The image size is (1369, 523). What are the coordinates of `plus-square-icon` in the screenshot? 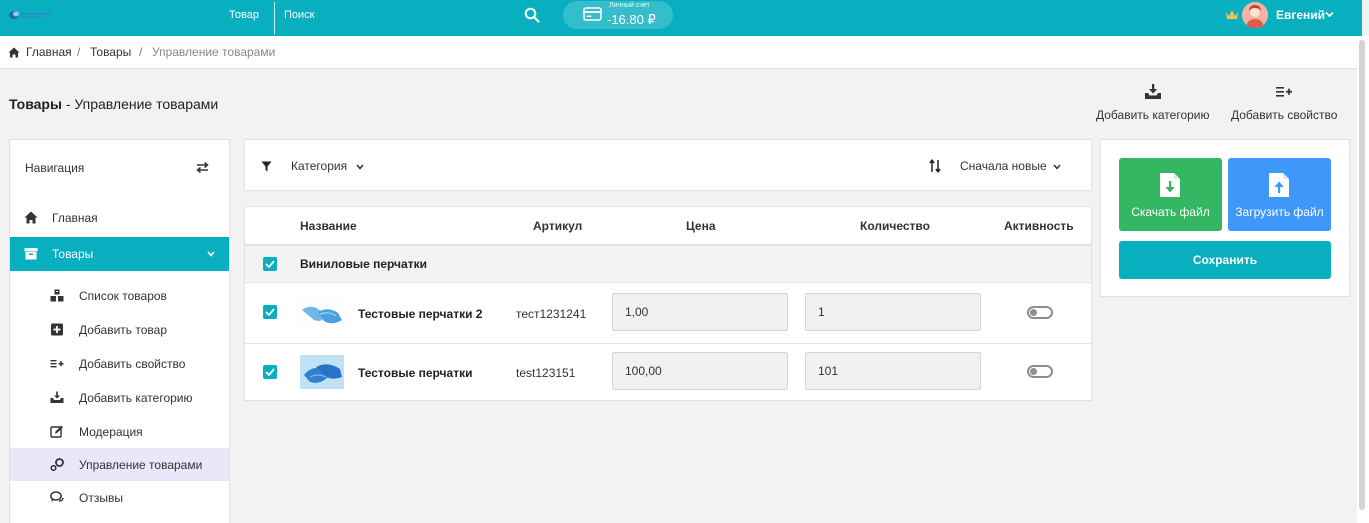 It's located at (57, 329).